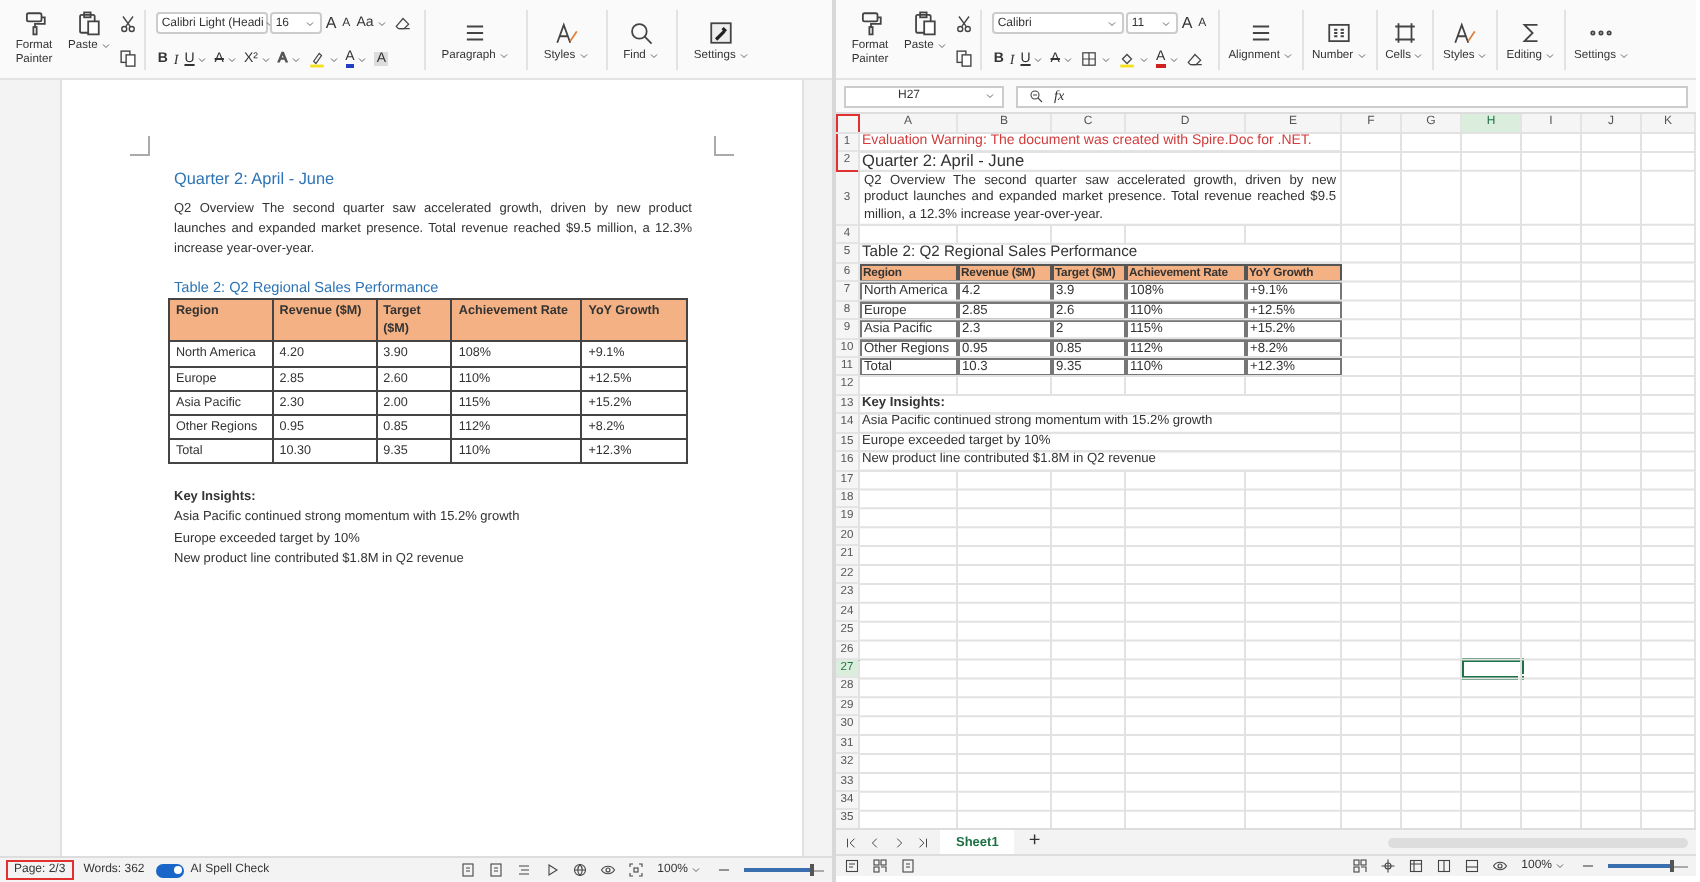 This screenshot has width=1700, height=882. What do you see at coordinates (908, 866) in the screenshot?
I see `page-icon` at bounding box center [908, 866].